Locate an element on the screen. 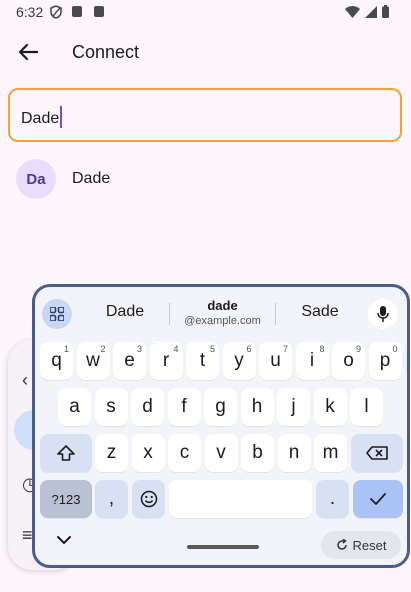 This screenshot has width=411, height=592. key-label: j is located at coordinates (293, 406).